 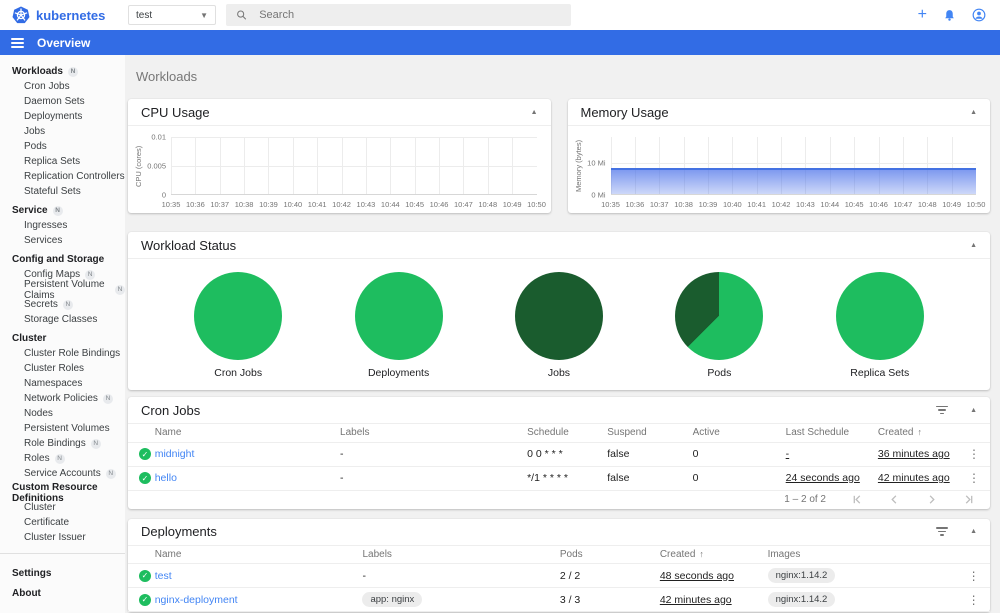 I want to click on column-header-pods: Pods, so click(x=609, y=554).